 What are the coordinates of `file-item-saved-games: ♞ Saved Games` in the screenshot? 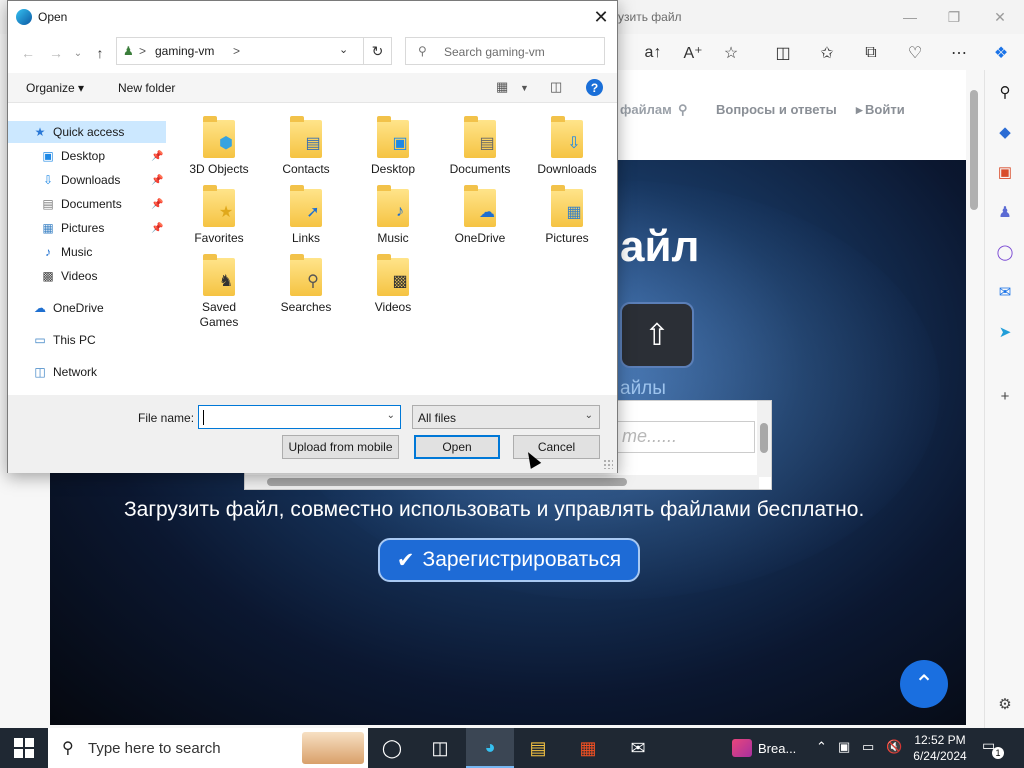 It's located at (219, 292).